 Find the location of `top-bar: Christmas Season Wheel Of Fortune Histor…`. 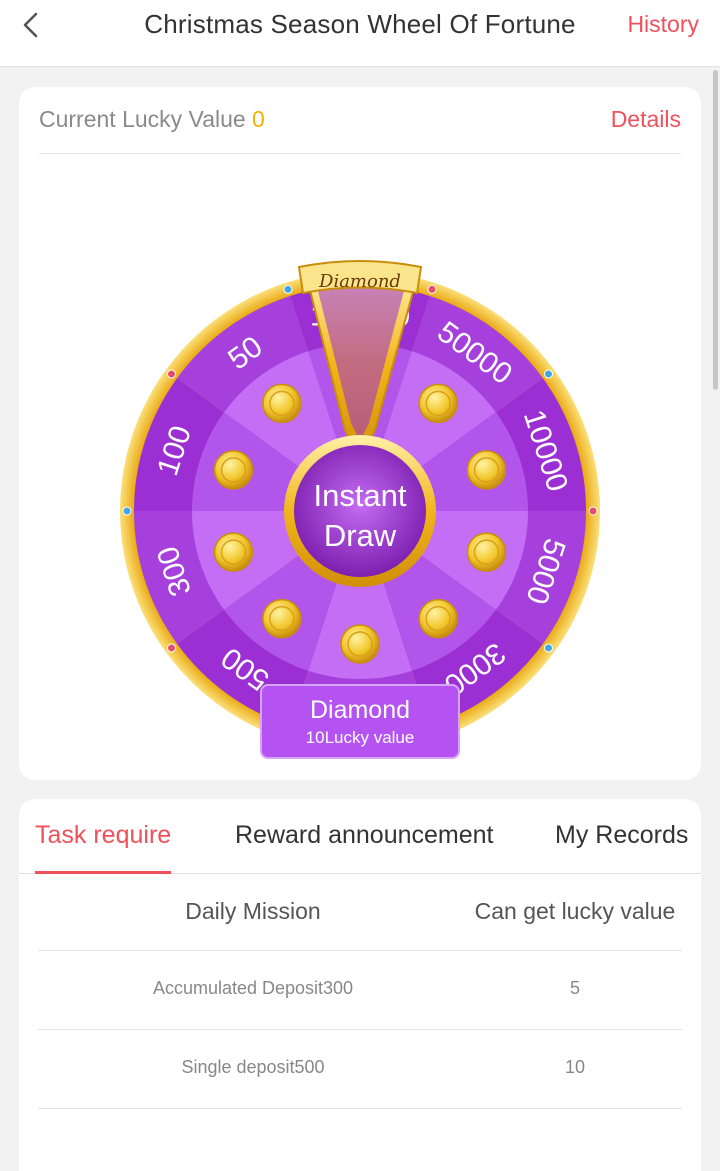

top-bar: Christmas Season Wheel Of Fortune Histor… is located at coordinates (360, 33).